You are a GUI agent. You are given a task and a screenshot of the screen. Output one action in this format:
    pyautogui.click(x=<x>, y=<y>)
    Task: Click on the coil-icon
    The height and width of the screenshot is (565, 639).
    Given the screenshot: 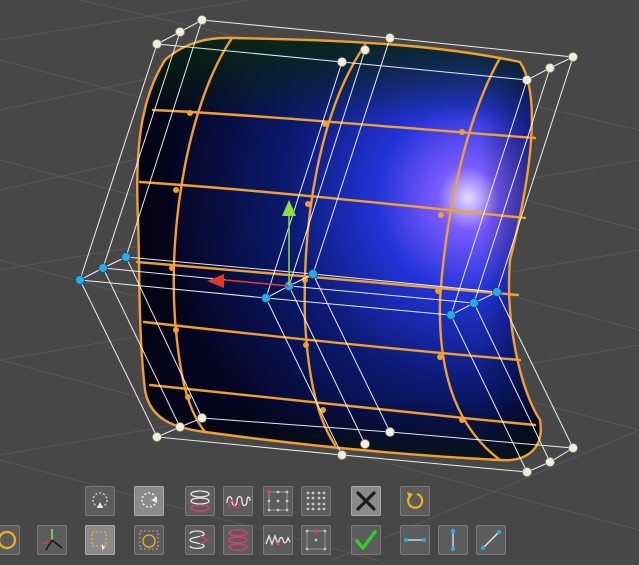 What is the action you would take?
    pyautogui.click(x=238, y=502)
    